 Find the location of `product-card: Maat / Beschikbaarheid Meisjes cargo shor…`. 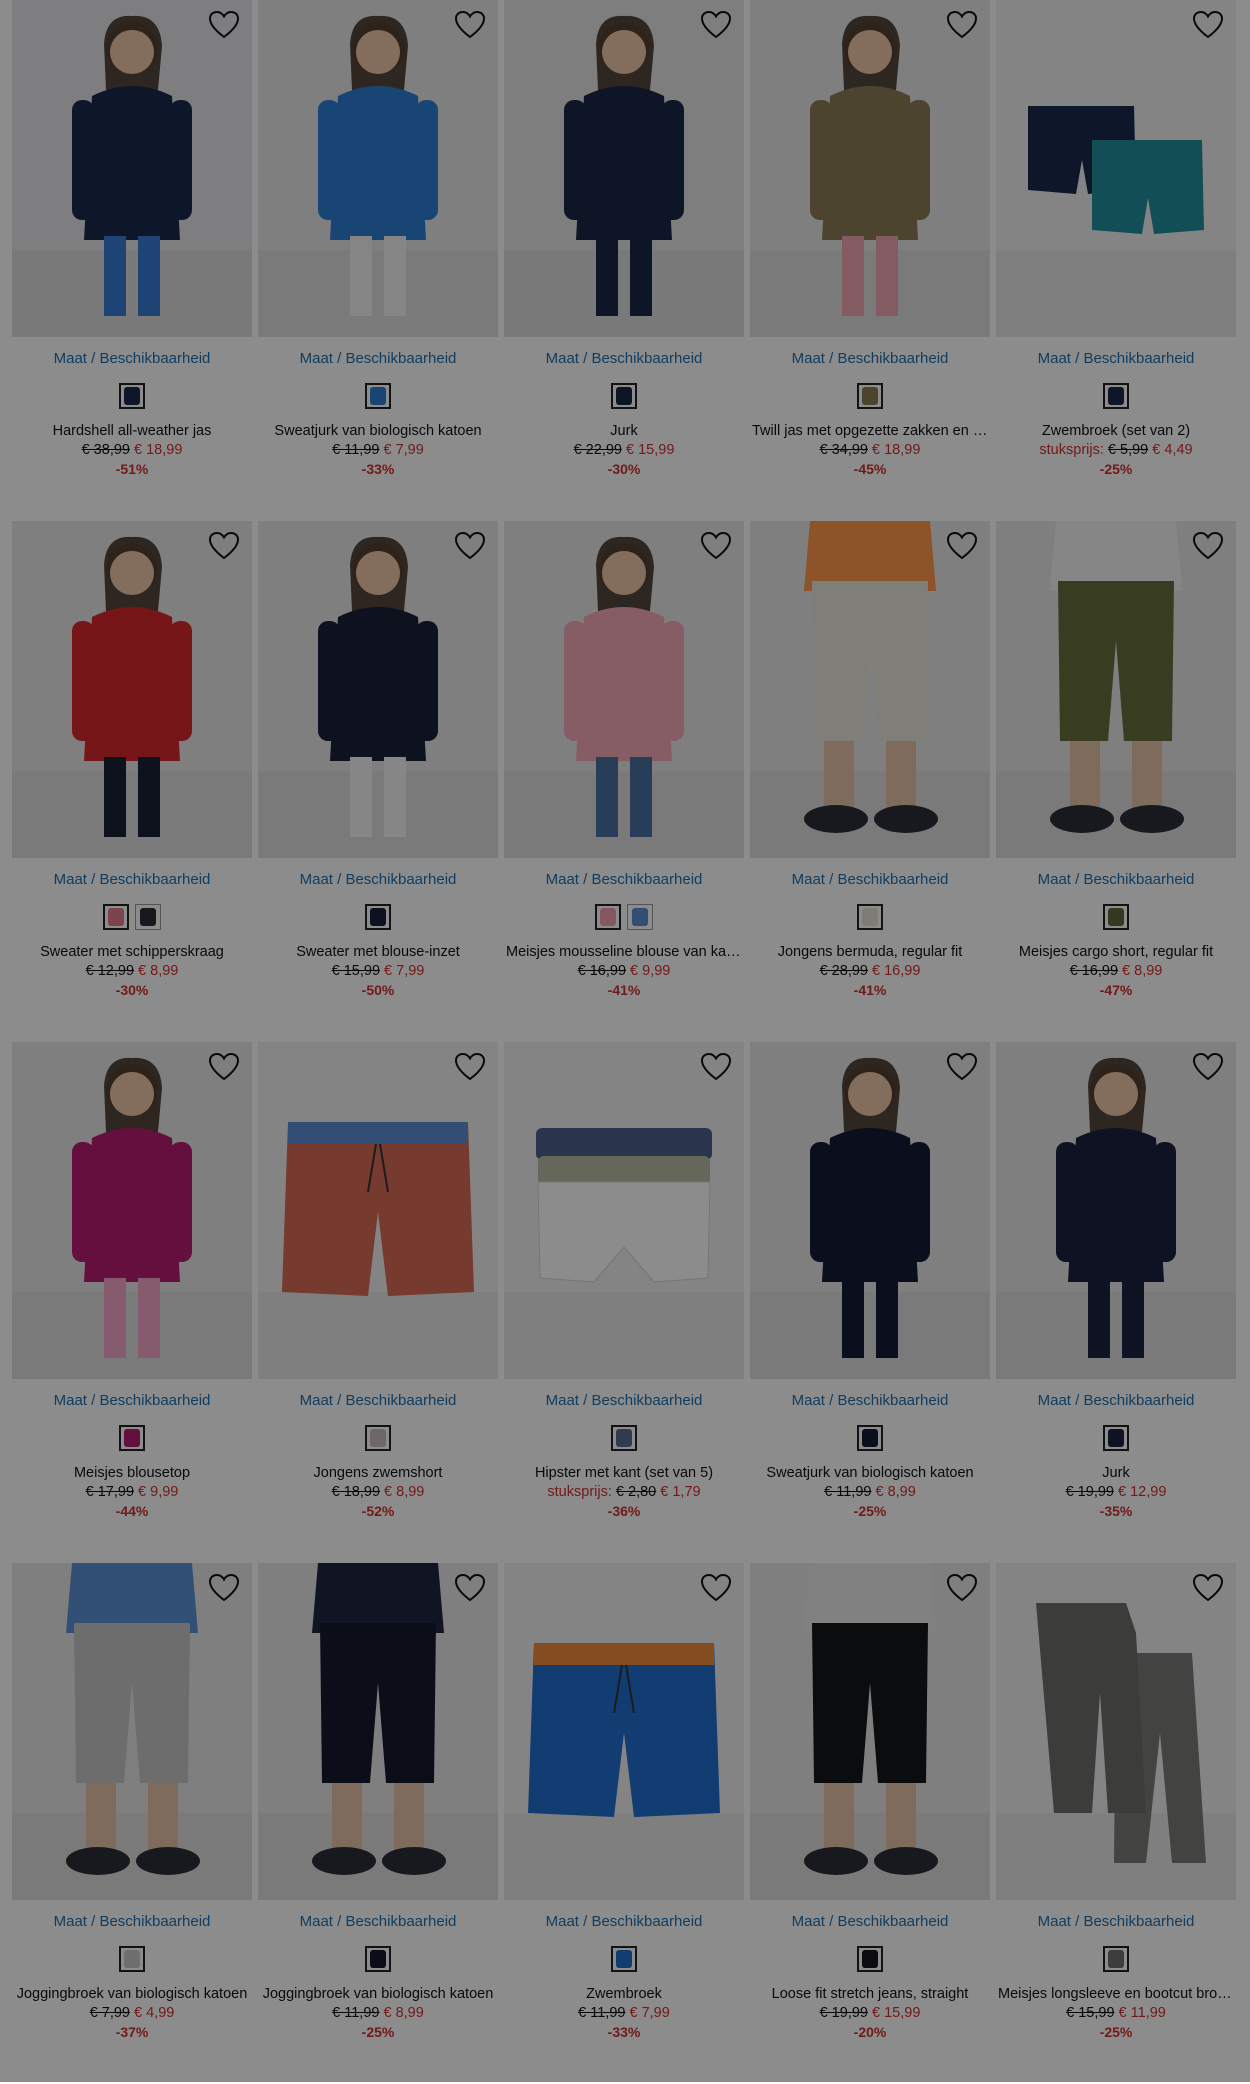

product-card: Maat / Beschikbaarheid Meisjes cargo shor… is located at coordinates (1116, 781).